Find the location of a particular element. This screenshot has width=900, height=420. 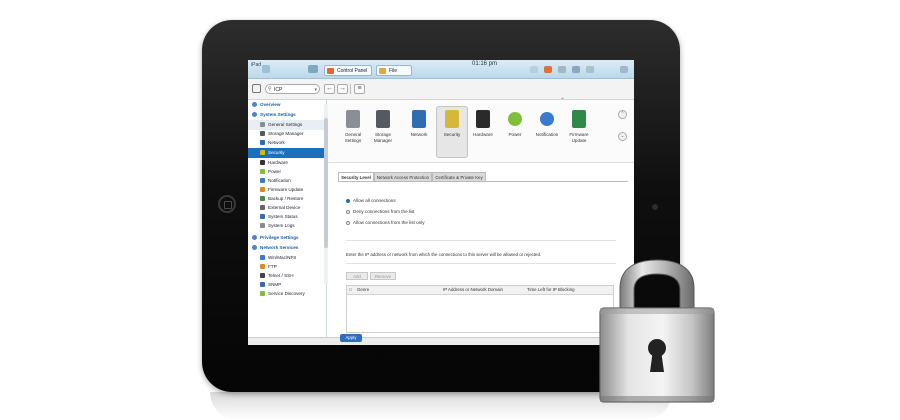

shortcut-label: Storage Manager is located at coordinates (383, 137).